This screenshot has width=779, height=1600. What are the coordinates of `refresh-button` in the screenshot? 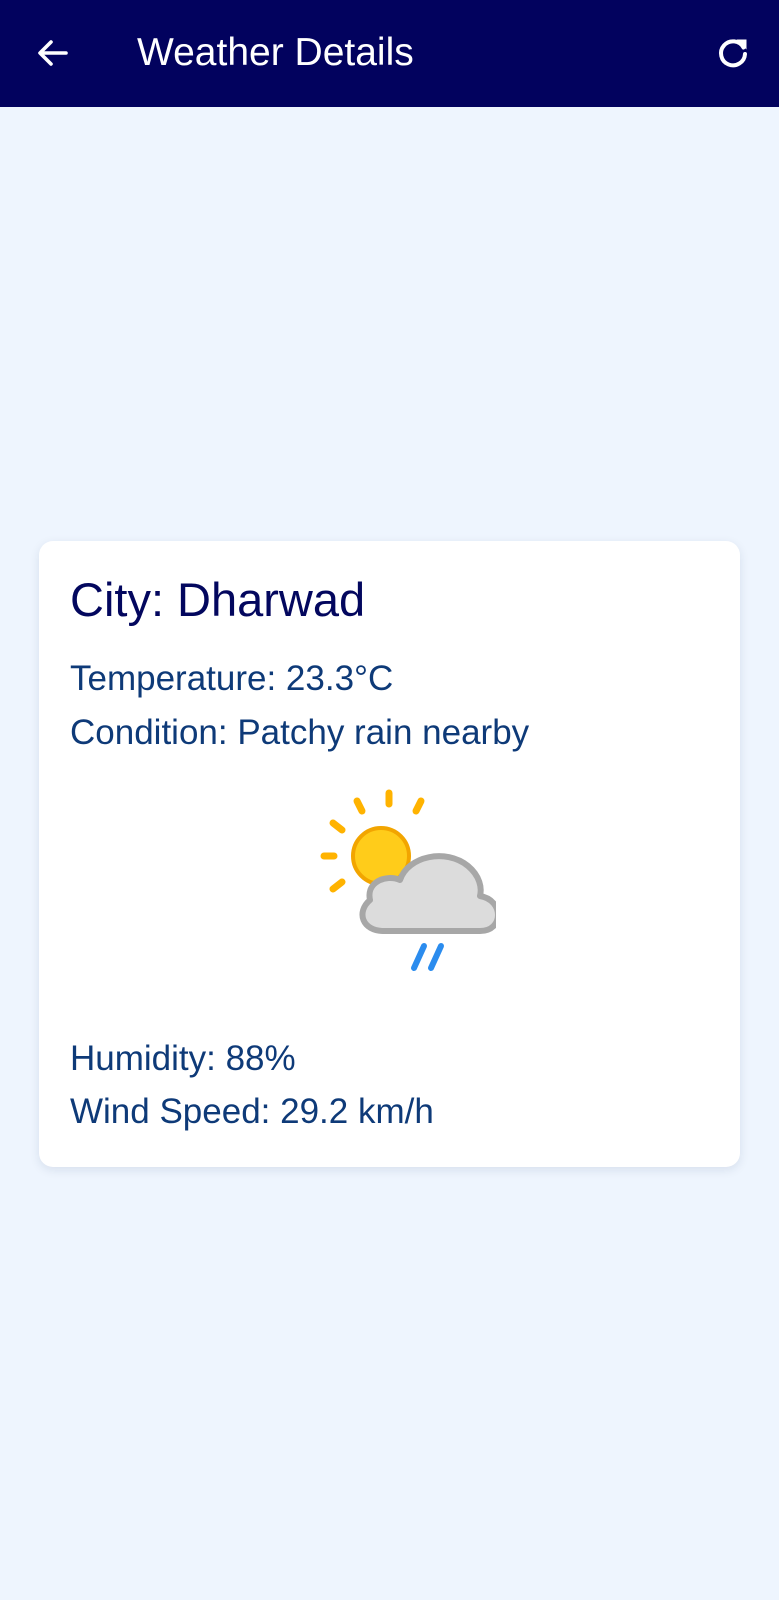 It's located at (733, 53).